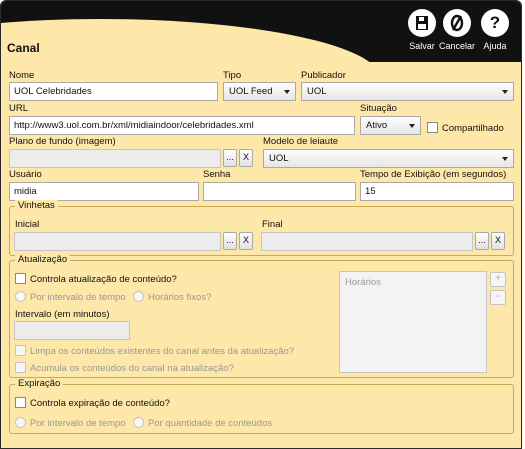  I want to click on situacao-label: Situação, so click(378, 108).